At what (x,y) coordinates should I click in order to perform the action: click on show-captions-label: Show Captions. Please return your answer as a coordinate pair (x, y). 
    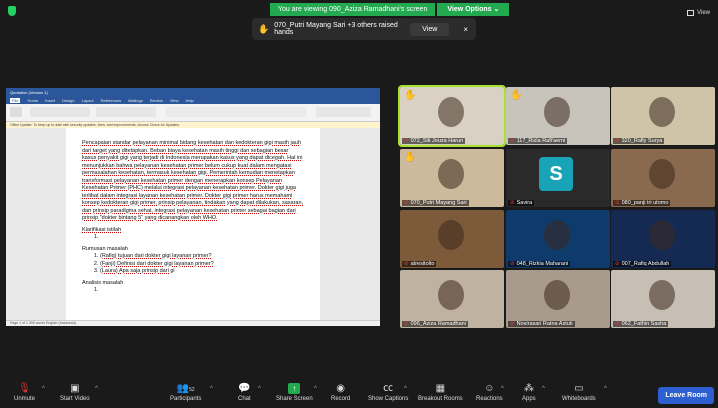
    Looking at the image, I should click on (388, 399).